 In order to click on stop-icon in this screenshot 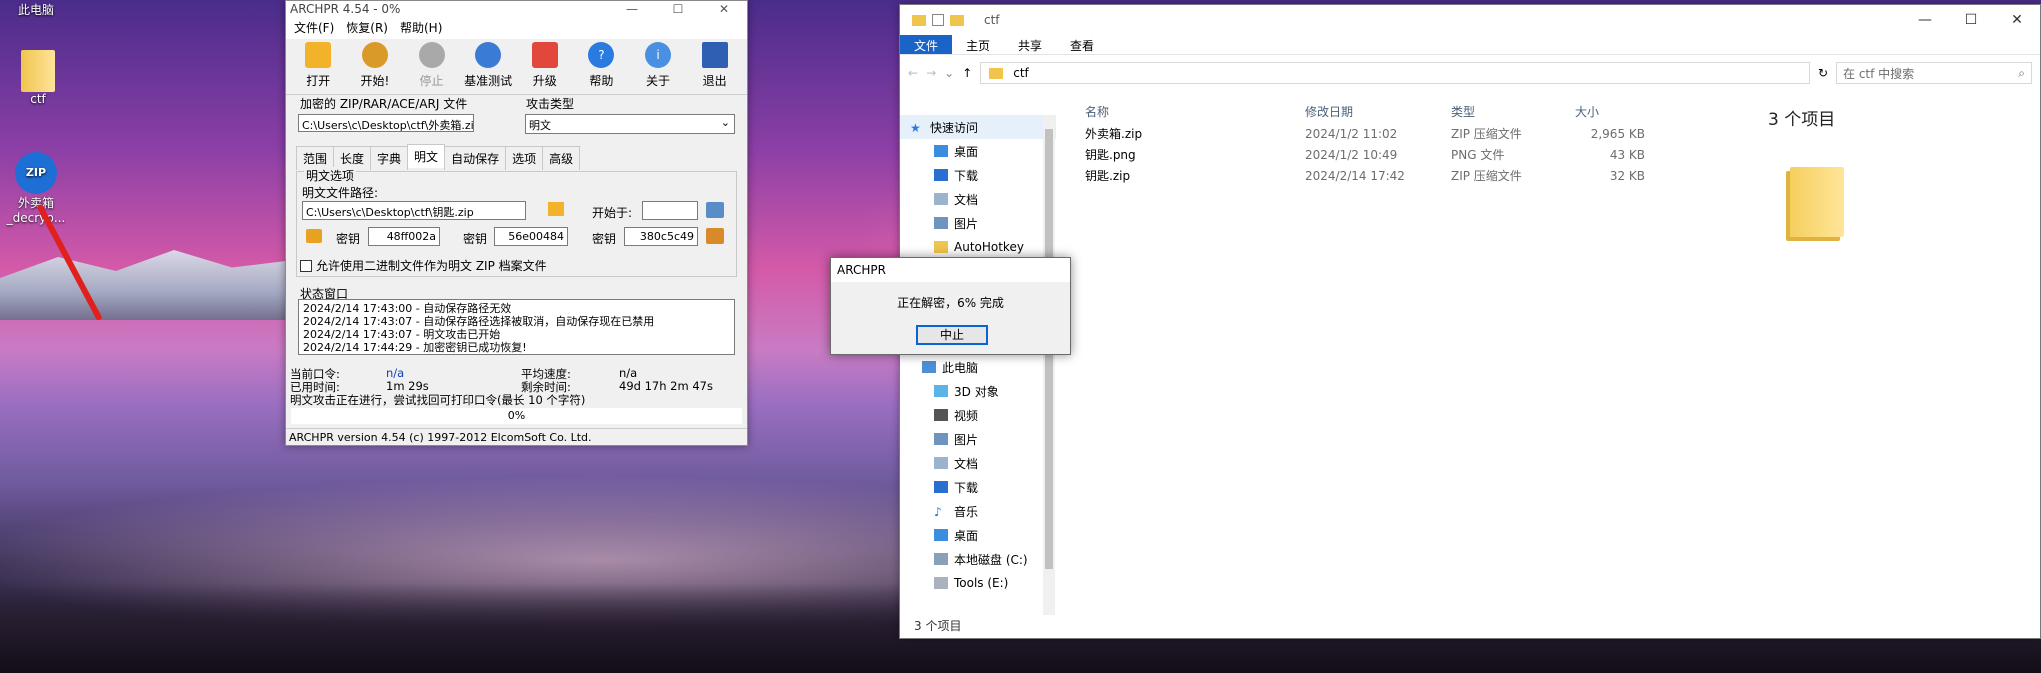, I will do `click(431, 55)`.